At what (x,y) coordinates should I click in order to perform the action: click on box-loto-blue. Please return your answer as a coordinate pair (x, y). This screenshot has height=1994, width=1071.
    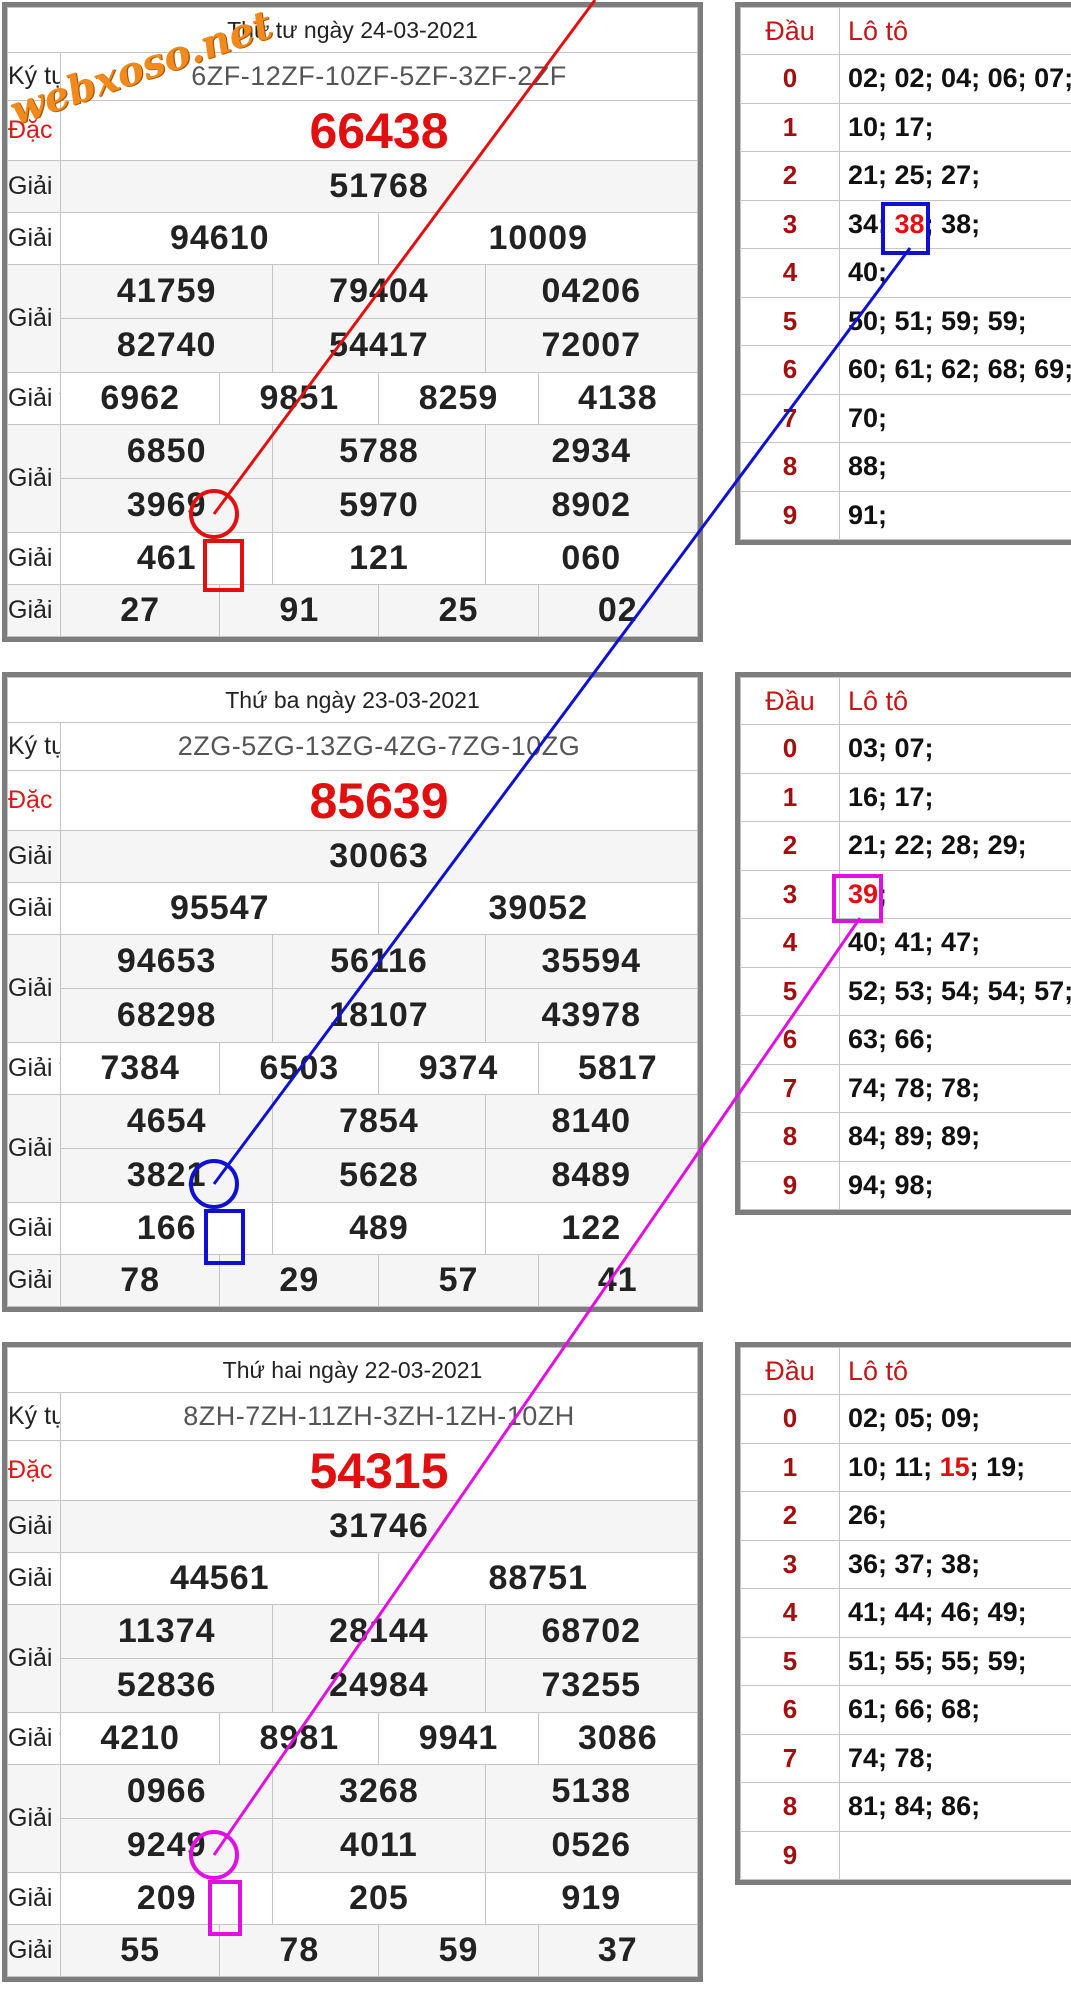
    Looking at the image, I should click on (905, 228).